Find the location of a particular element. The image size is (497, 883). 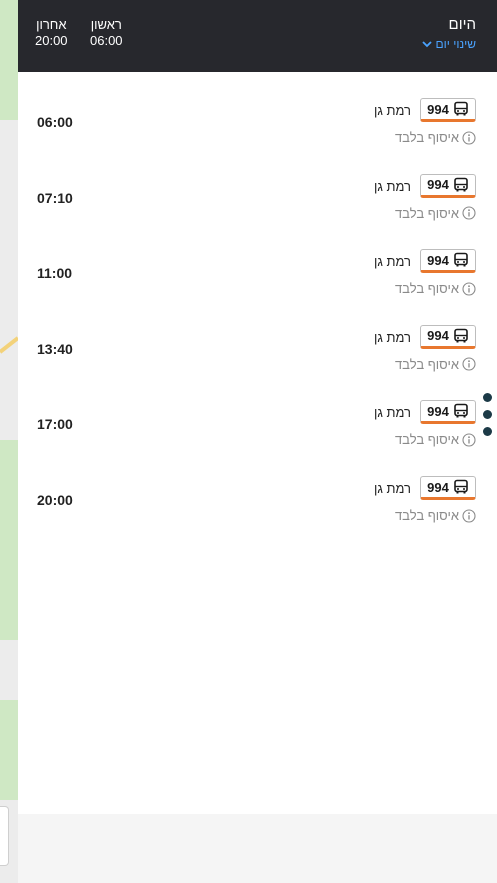

last-time: 20:00 is located at coordinates (51, 40).